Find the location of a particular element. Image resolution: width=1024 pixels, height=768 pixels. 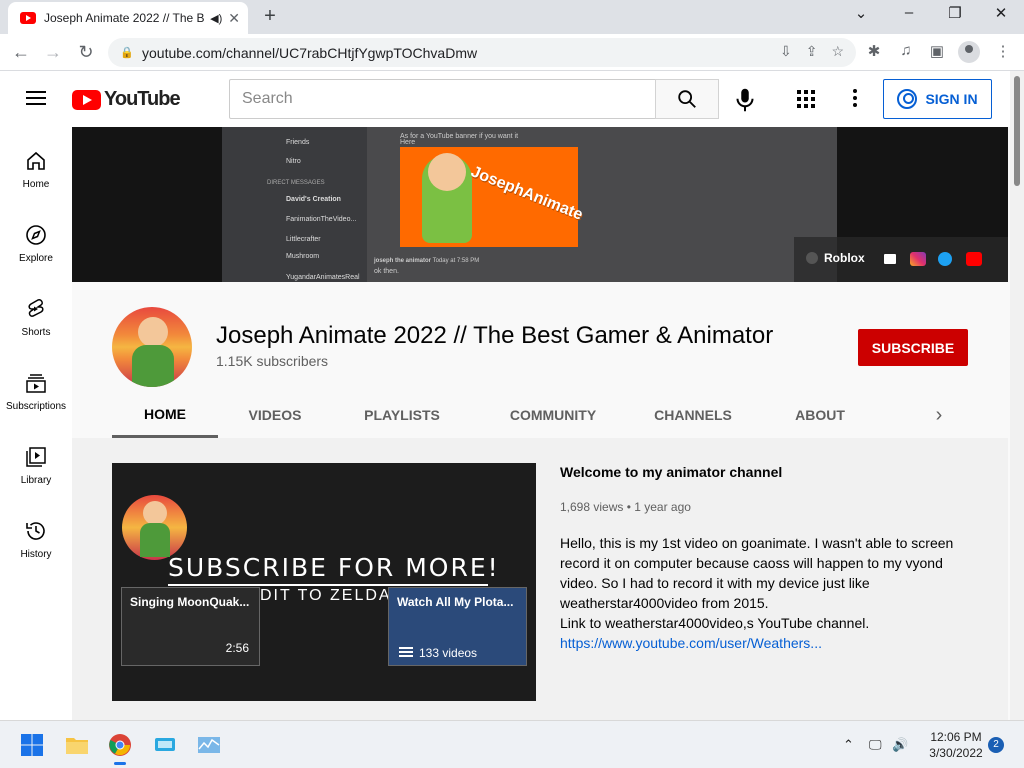

tab-channels: CHANNELS is located at coordinates (693, 415).